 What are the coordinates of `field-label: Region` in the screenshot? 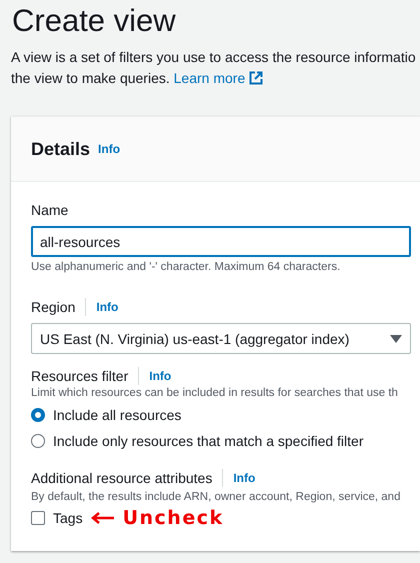 It's located at (53, 307).